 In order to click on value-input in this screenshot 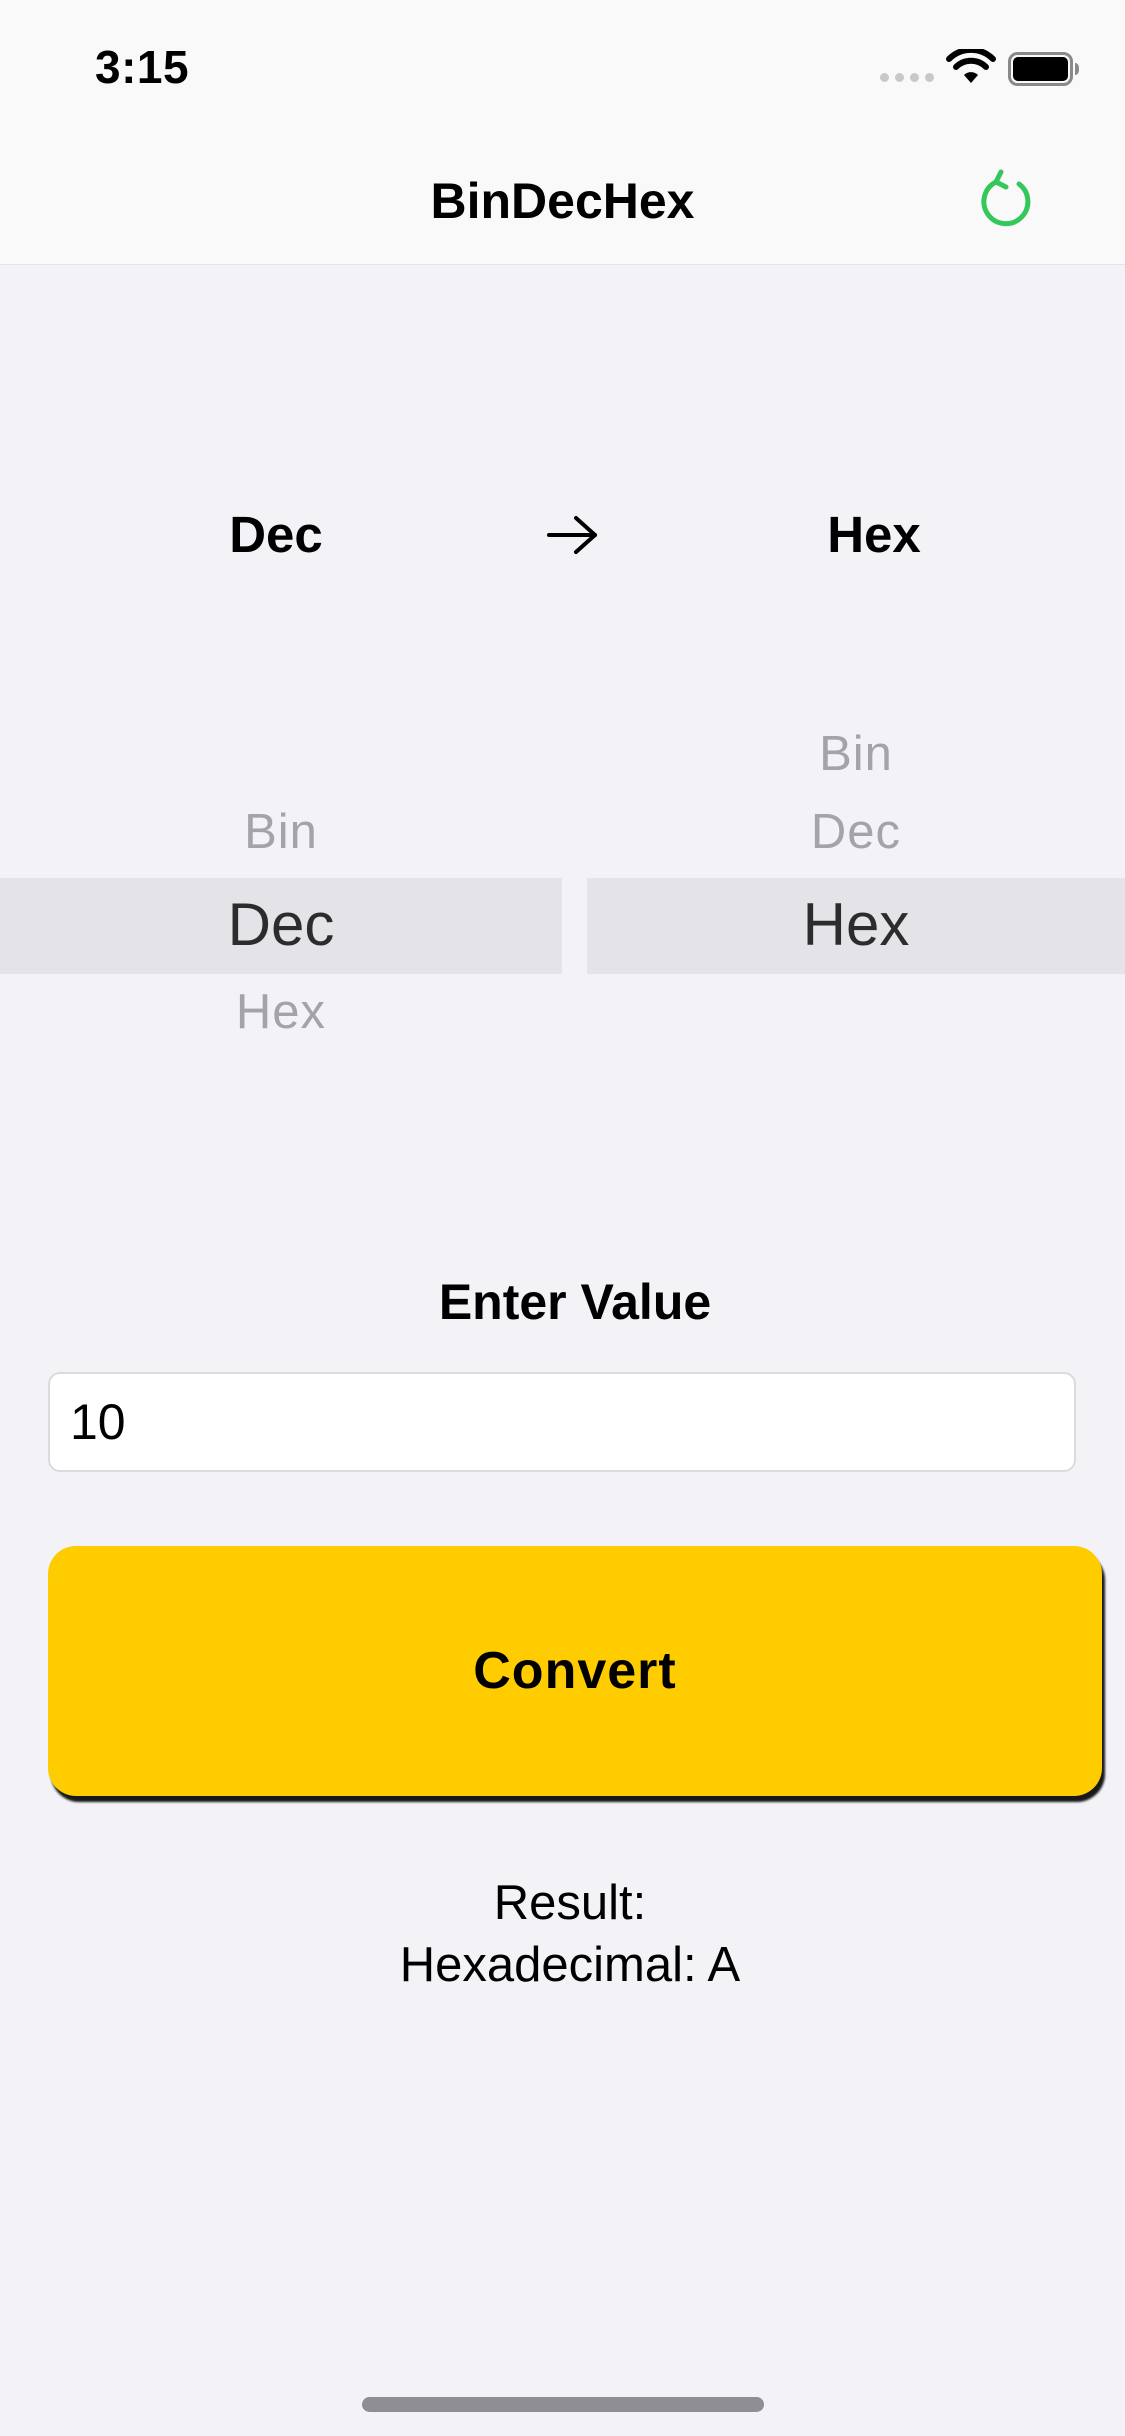, I will do `click(562, 1422)`.